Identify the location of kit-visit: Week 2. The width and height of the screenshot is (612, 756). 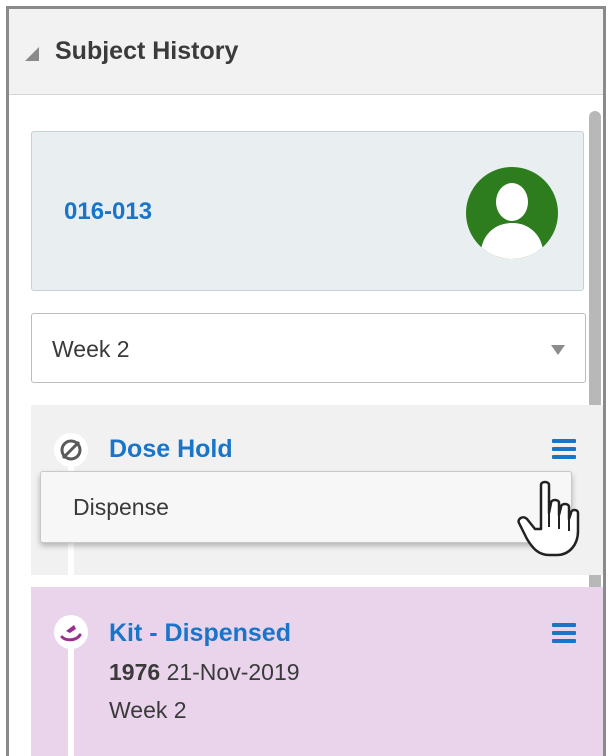
(148, 710).